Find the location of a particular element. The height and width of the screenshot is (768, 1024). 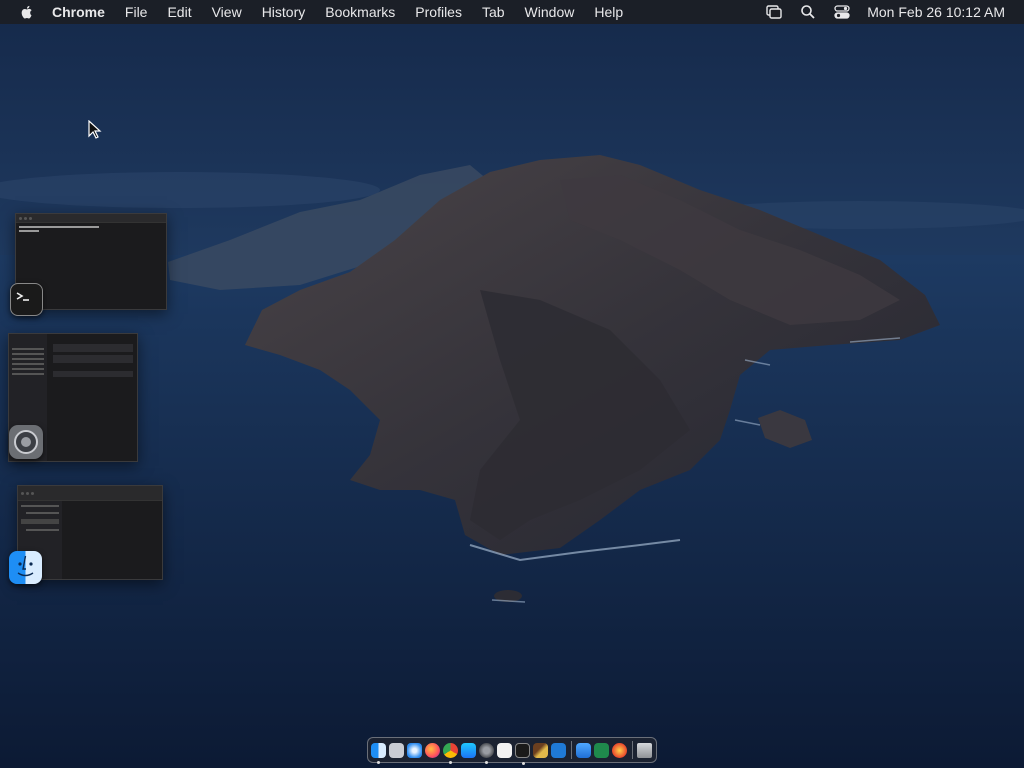

dock-textedit-icon is located at coordinates (504, 750).